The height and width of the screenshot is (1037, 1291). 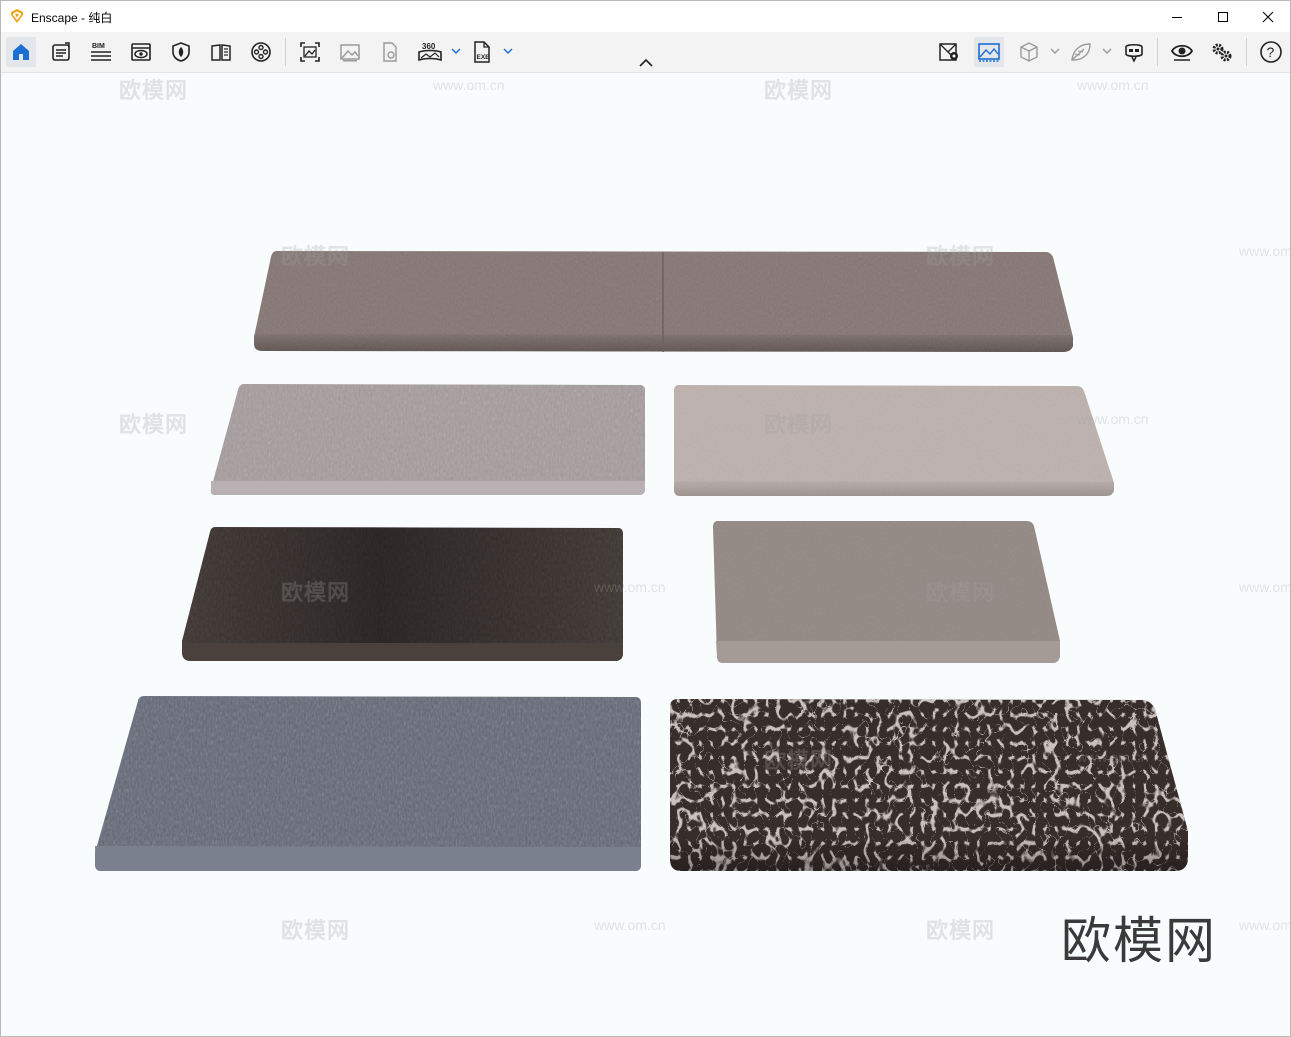 What do you see at coordinates (1107, 51) in the screenshot?
I see `materials-chevron-down-icon` at bounding box center [1107, 51].